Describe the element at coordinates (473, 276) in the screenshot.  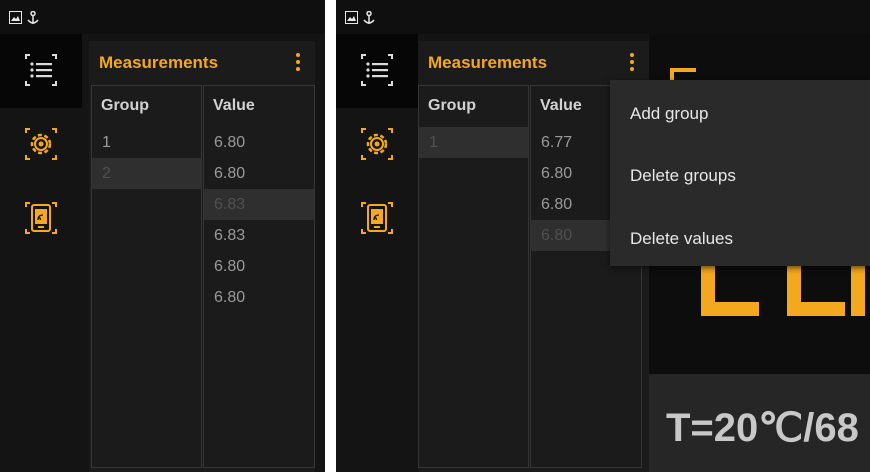
I see `group-column: Group 1` at that location.